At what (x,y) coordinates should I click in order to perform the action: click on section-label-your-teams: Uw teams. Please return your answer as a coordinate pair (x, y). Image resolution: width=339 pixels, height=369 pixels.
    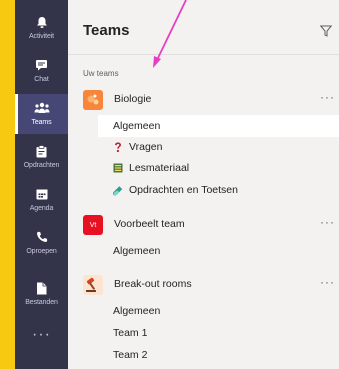
    Looking at the image, I should click on (101, 73).